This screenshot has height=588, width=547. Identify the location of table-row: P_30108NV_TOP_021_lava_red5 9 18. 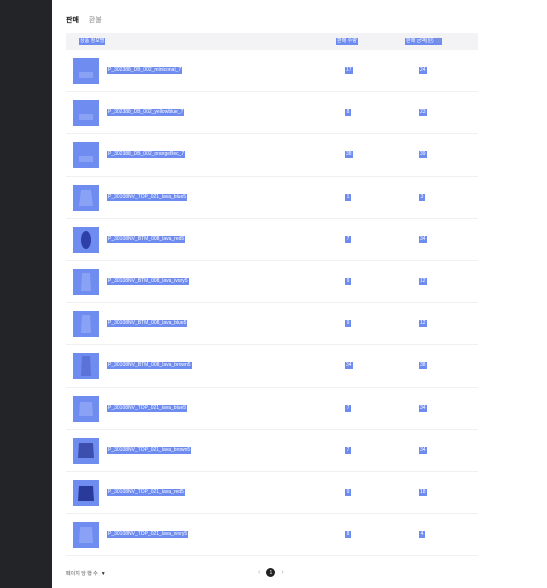
(272, 493).